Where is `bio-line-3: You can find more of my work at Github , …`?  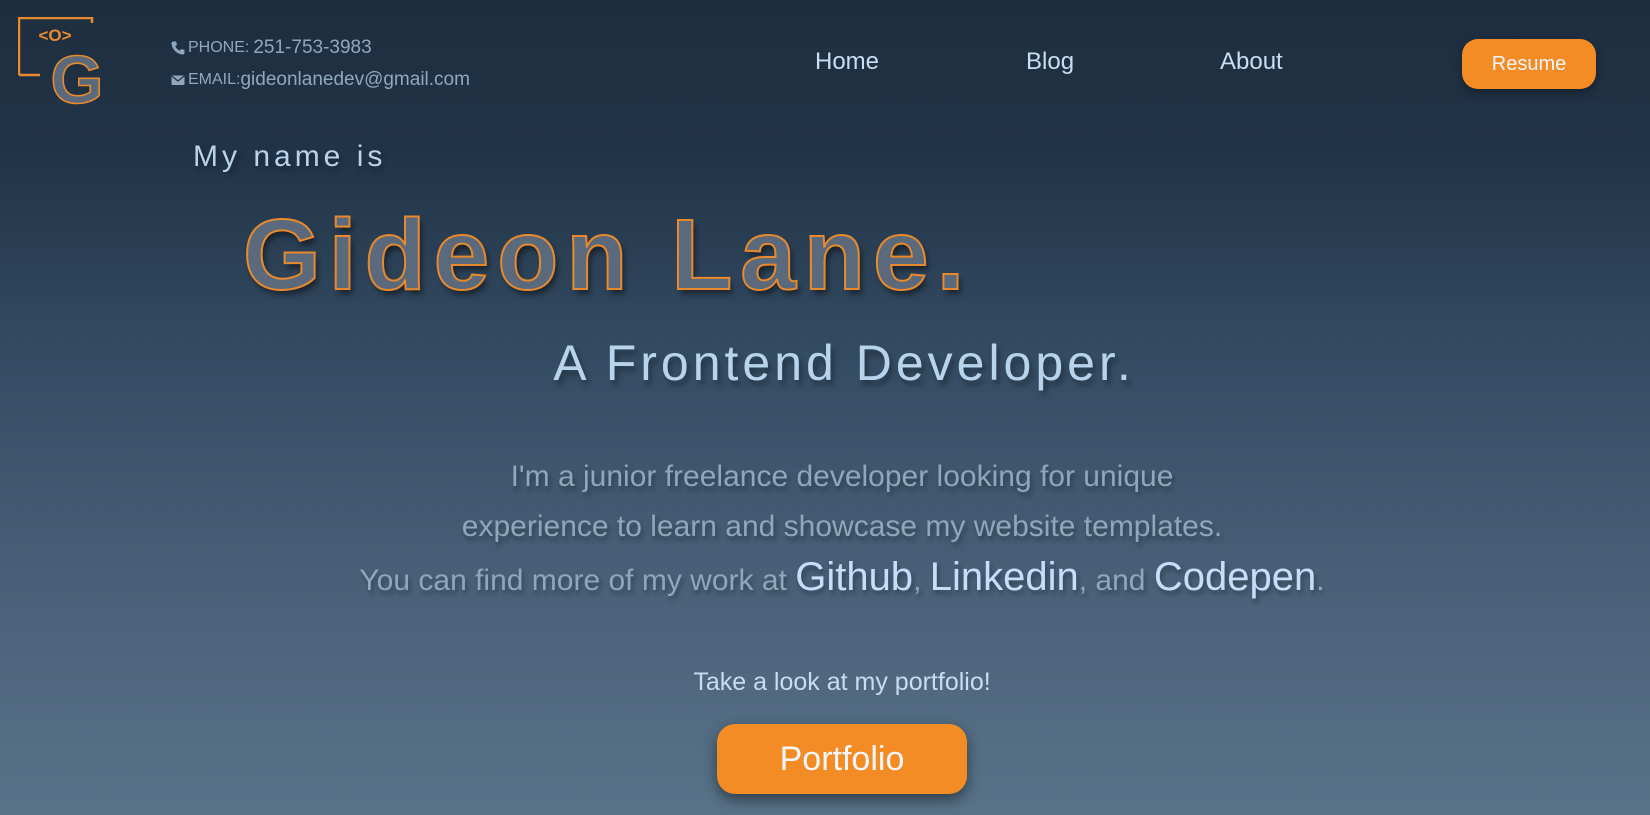 bio-line-3: You can find more of my work at Github , … is located at coordinates (825, 579).